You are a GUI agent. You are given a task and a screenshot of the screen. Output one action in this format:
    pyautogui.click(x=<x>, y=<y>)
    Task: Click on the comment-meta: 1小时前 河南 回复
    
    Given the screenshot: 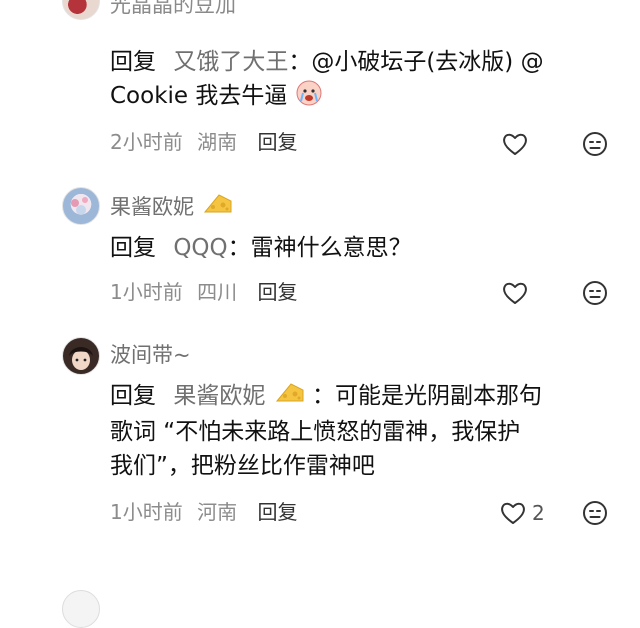 What is the action you would take?
    pyautogui.click(x=203, y=512)
    